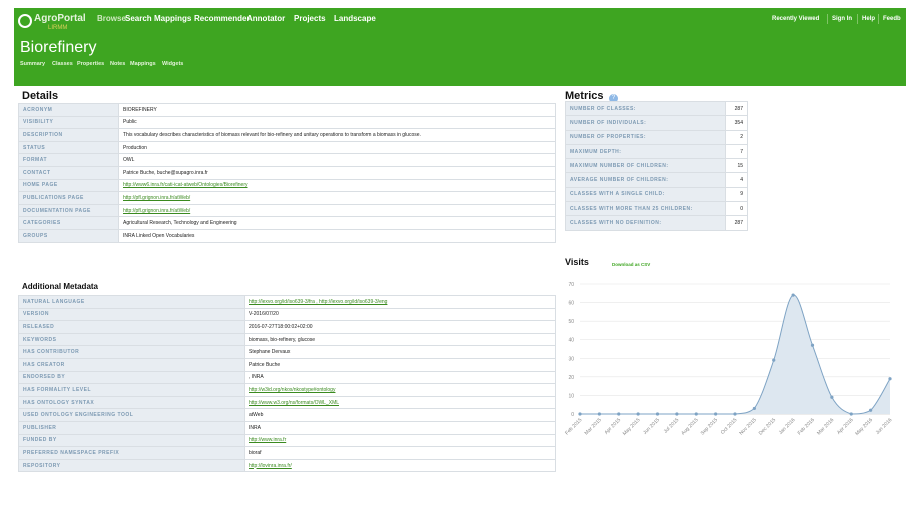 The image size is (906, 510). I want to click on nav-recommender: Recommender, so click(222, 18).